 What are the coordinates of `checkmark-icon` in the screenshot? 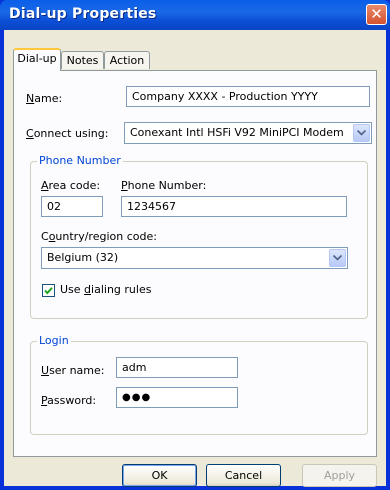 It's located at (48, 291).